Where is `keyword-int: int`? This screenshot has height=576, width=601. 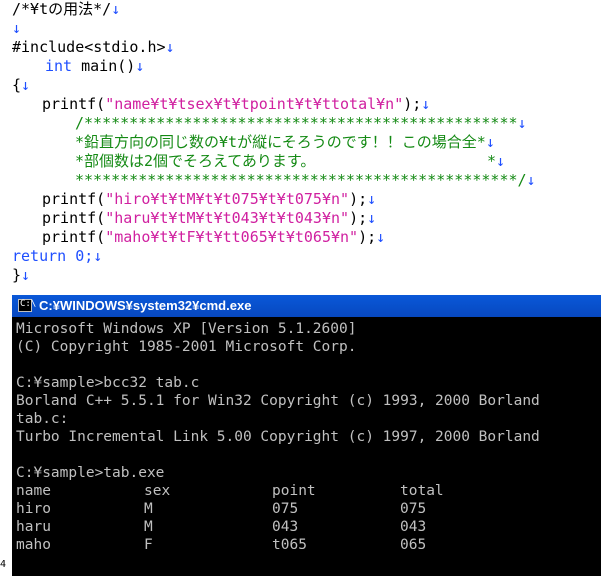 keyword-int: int is located at coordinates (59, 66).